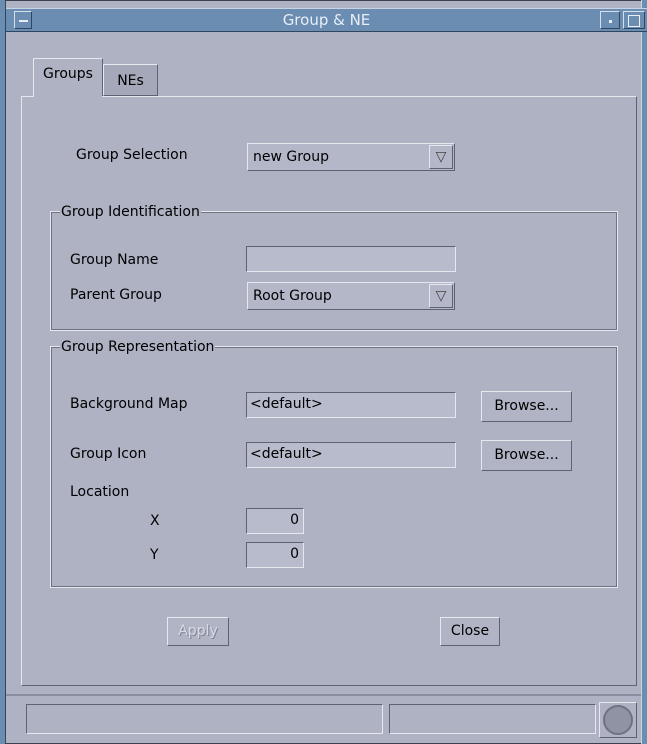 Image resolution: width=647 pixels, height=744 pixels. What do you see at coordinates (130, 212) in the screenshot?
I see `group-identification-legend: Group Identification` at bounding box center [130, 212].